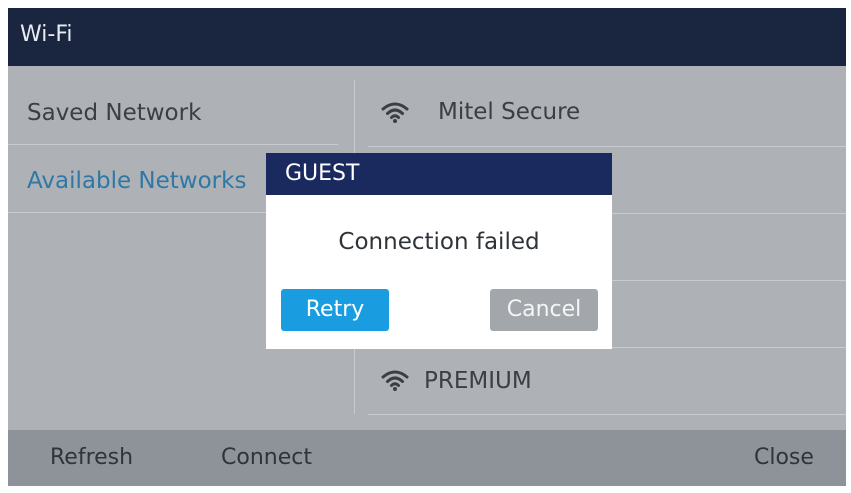 This screenshot has width=851, height=493. I want to click on title-bar: Wi-Fi, so click(427, 37).